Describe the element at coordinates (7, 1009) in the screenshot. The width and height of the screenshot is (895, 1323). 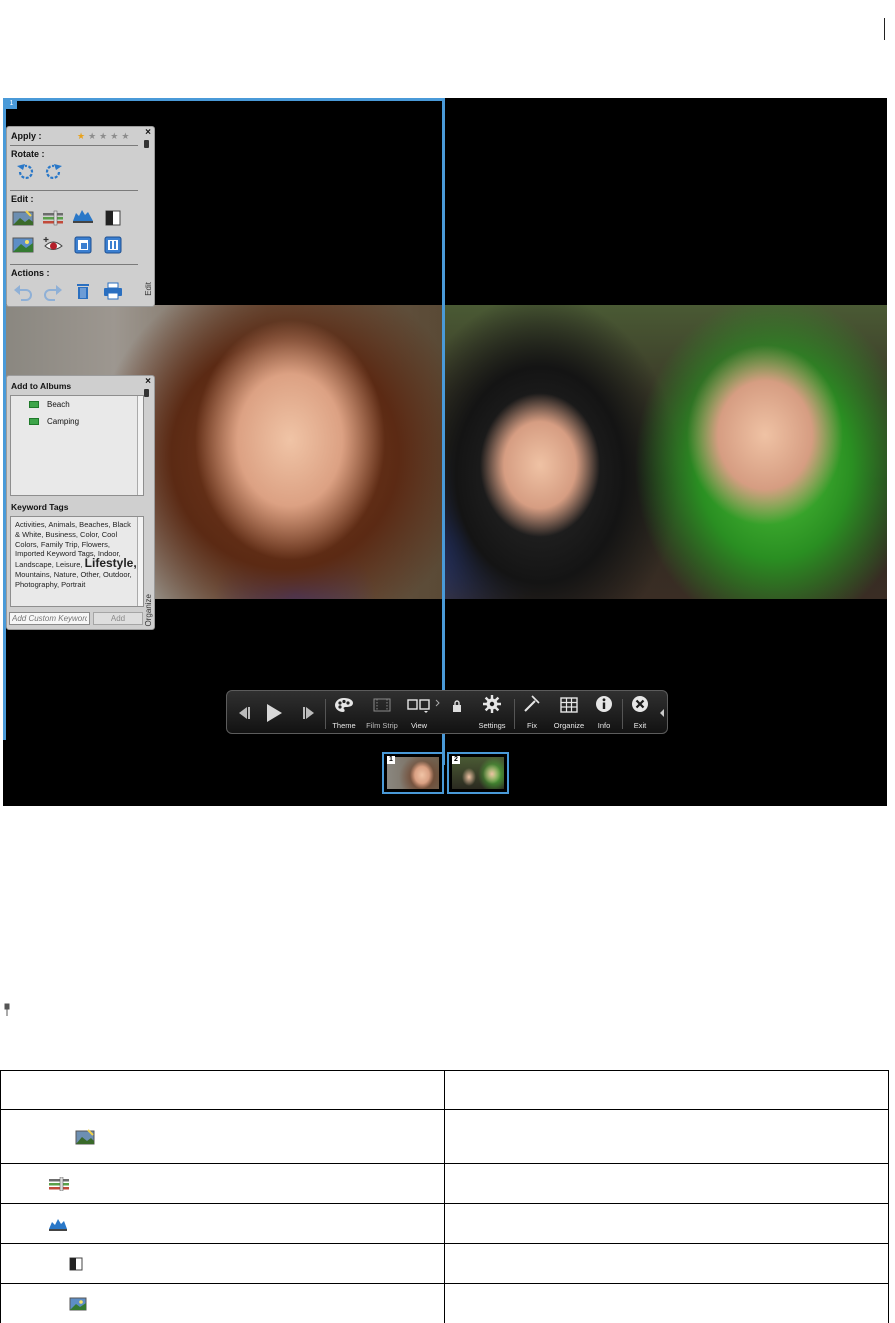
I see `pushpin-icon` at that location.